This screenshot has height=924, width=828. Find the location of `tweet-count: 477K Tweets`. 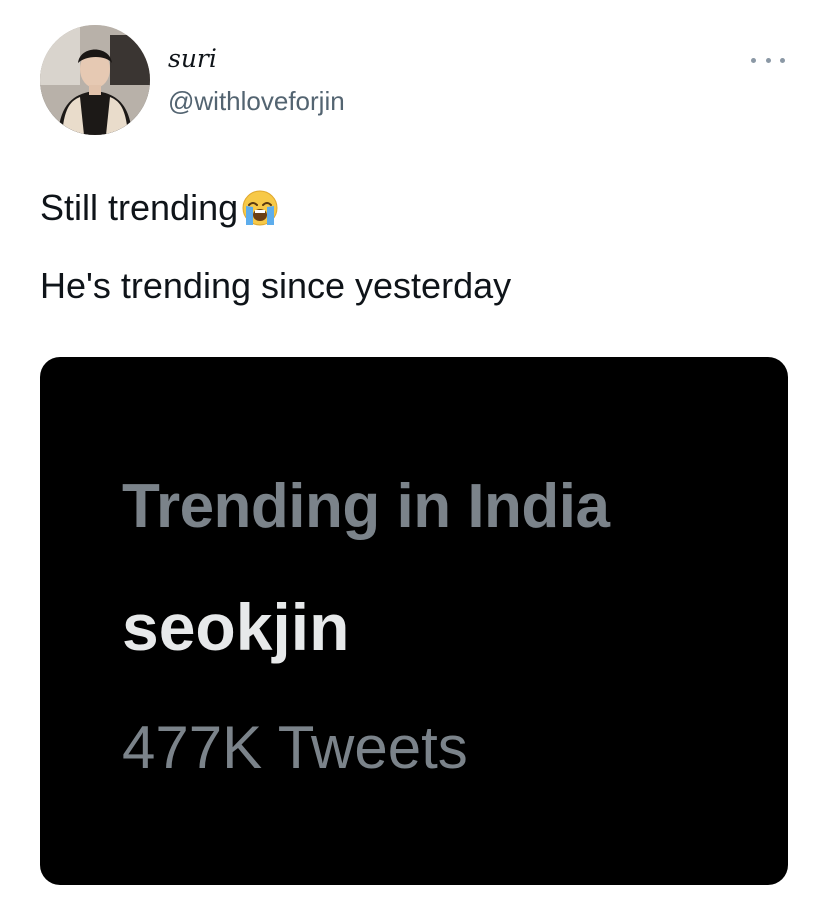

tweet-count: 477K Tweets is located at coordinates (295, 747).